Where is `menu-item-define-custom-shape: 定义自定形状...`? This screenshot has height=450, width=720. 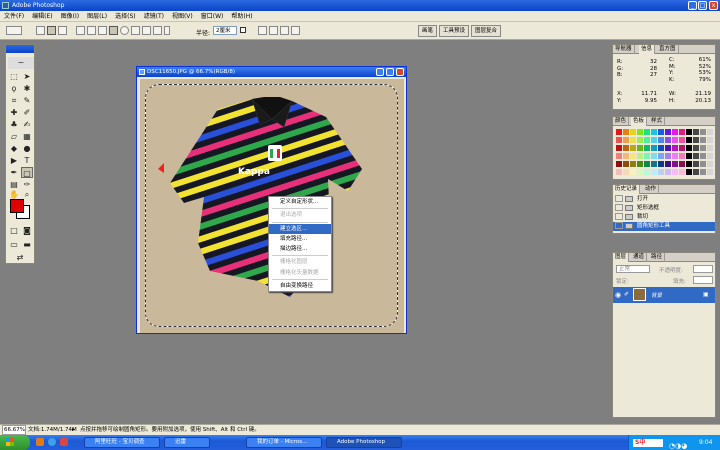
menu-item-define-custom-shape: 定义自定形状... is located at coordinates (300, 202).